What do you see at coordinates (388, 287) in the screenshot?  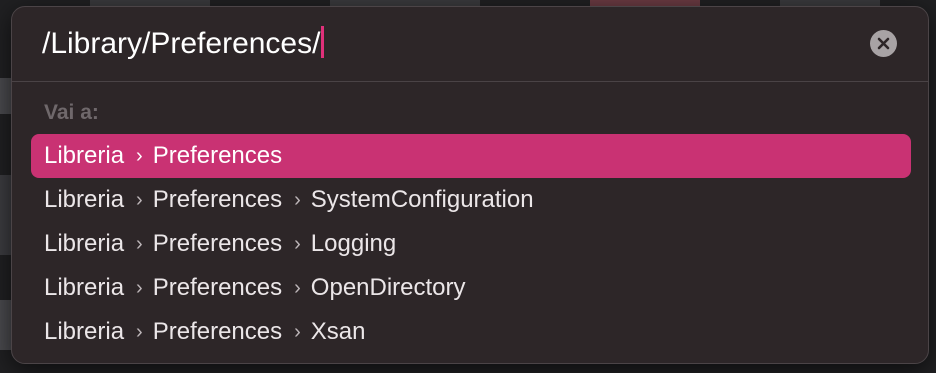 I see `path-segment: OpenDirectory` at bounding box center [388, 287].